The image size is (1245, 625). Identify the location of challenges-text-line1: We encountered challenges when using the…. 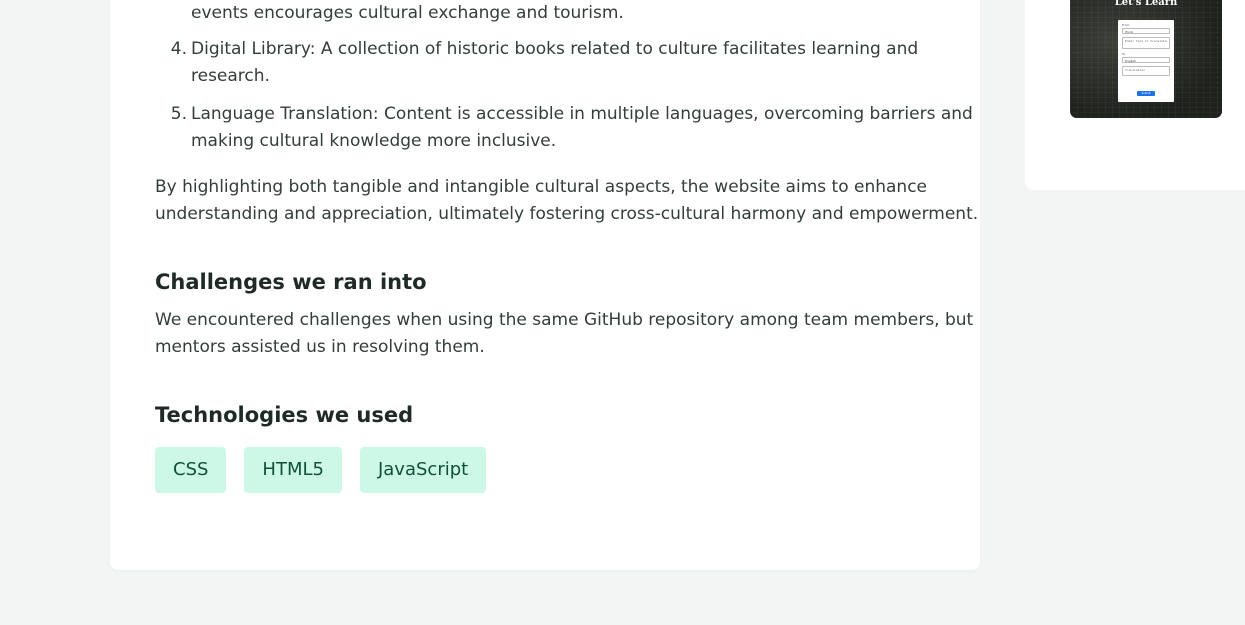
(564, 320).